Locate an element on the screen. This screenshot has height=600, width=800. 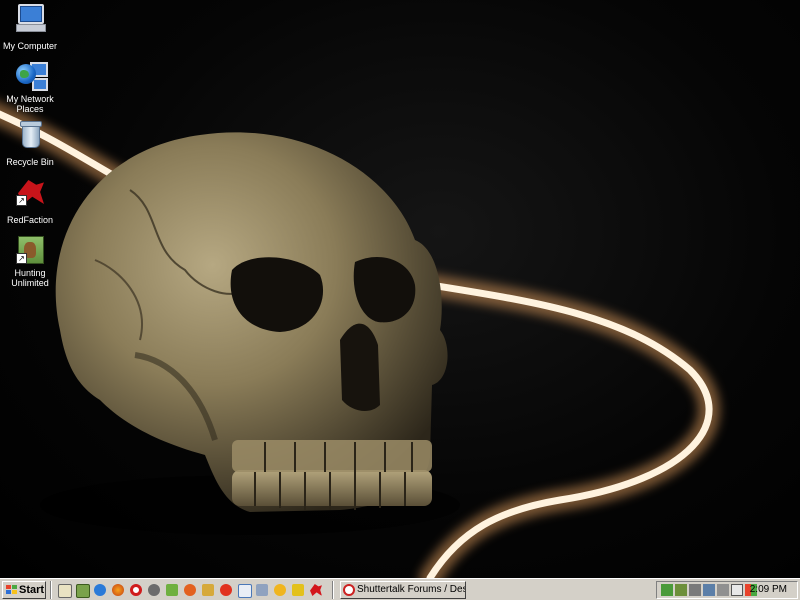
start-button: Start is located at coordinates (24, 590).